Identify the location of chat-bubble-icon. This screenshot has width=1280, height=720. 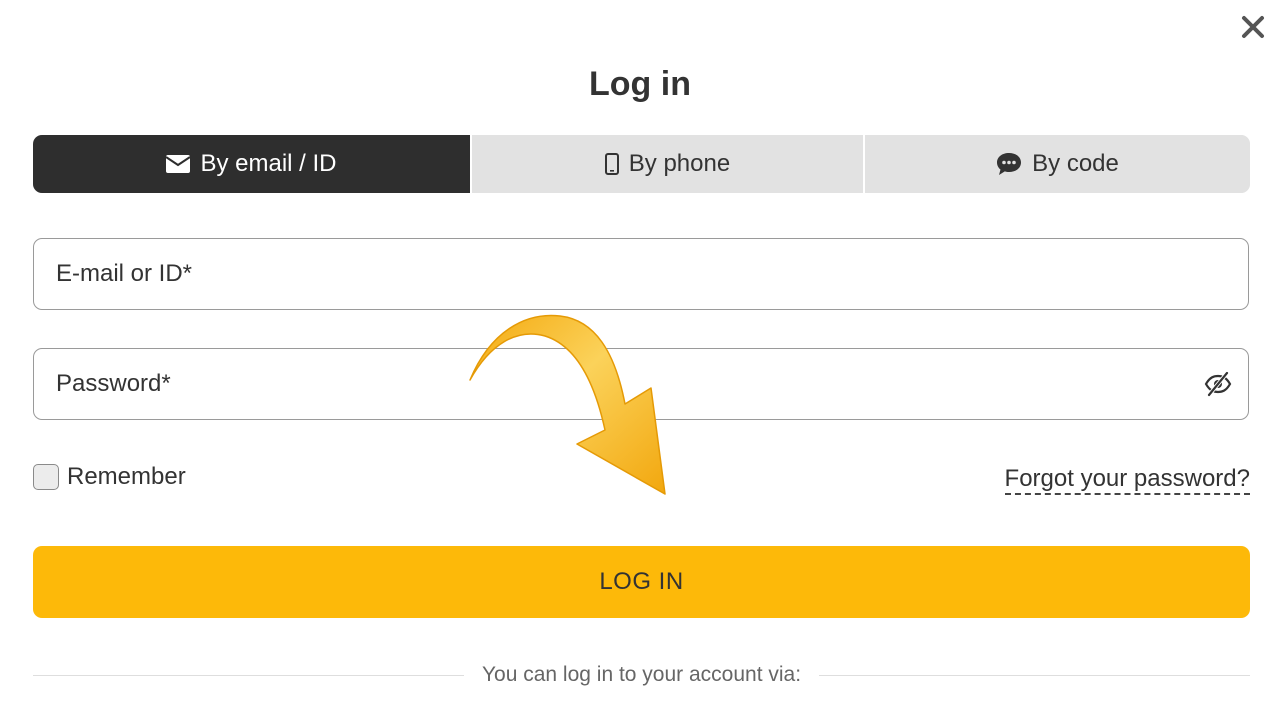
(1009, 164).